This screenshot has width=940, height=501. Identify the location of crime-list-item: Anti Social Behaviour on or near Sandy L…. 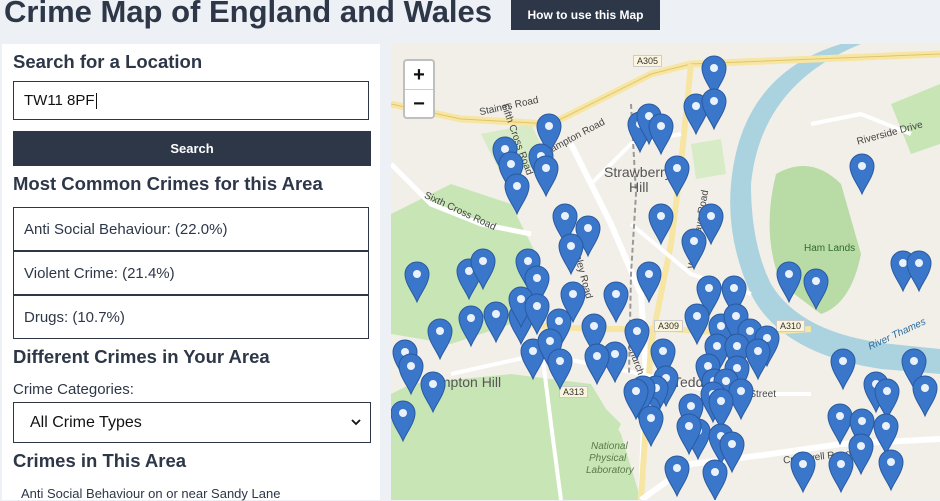
(150, 493).